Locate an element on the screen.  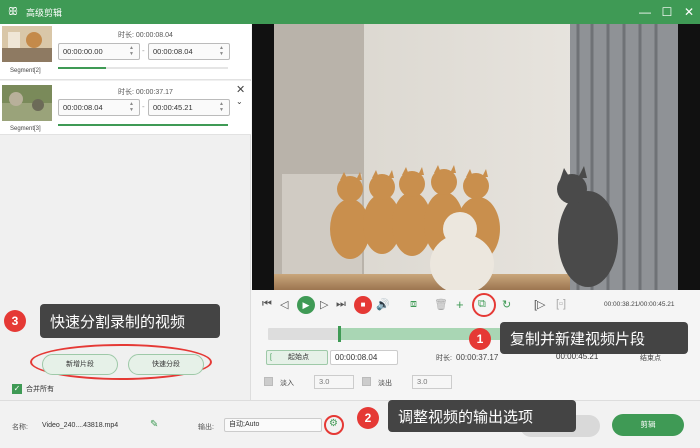
split-icon: ⧈ is located at coordinates (413, 304).